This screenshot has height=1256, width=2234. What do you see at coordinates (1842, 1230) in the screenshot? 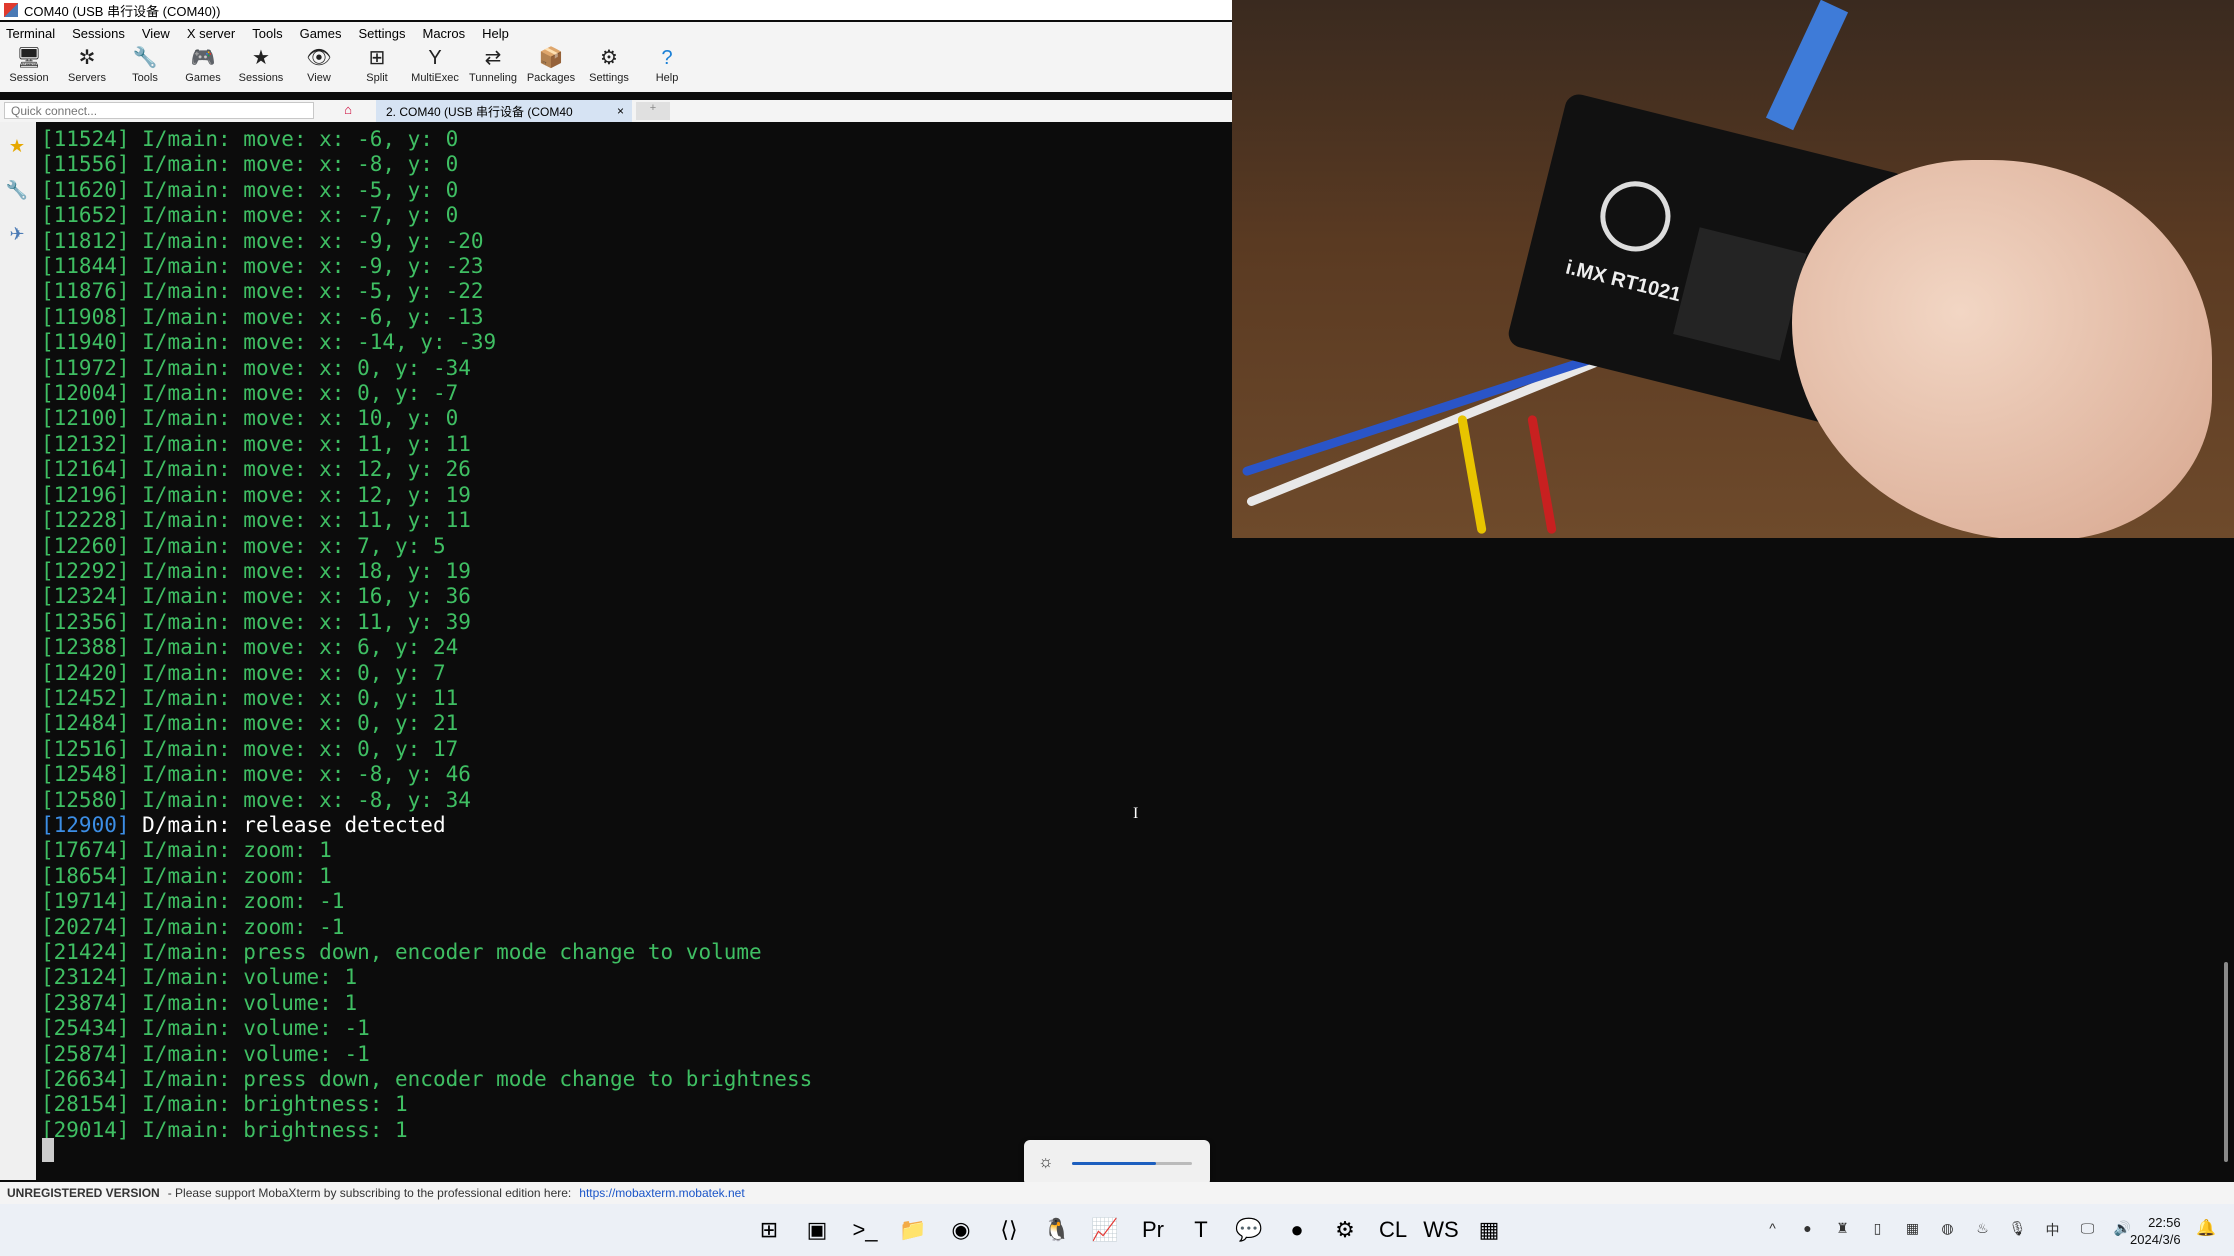
I see `tray-icon: ♜` at bounding box center [1842, 1230].